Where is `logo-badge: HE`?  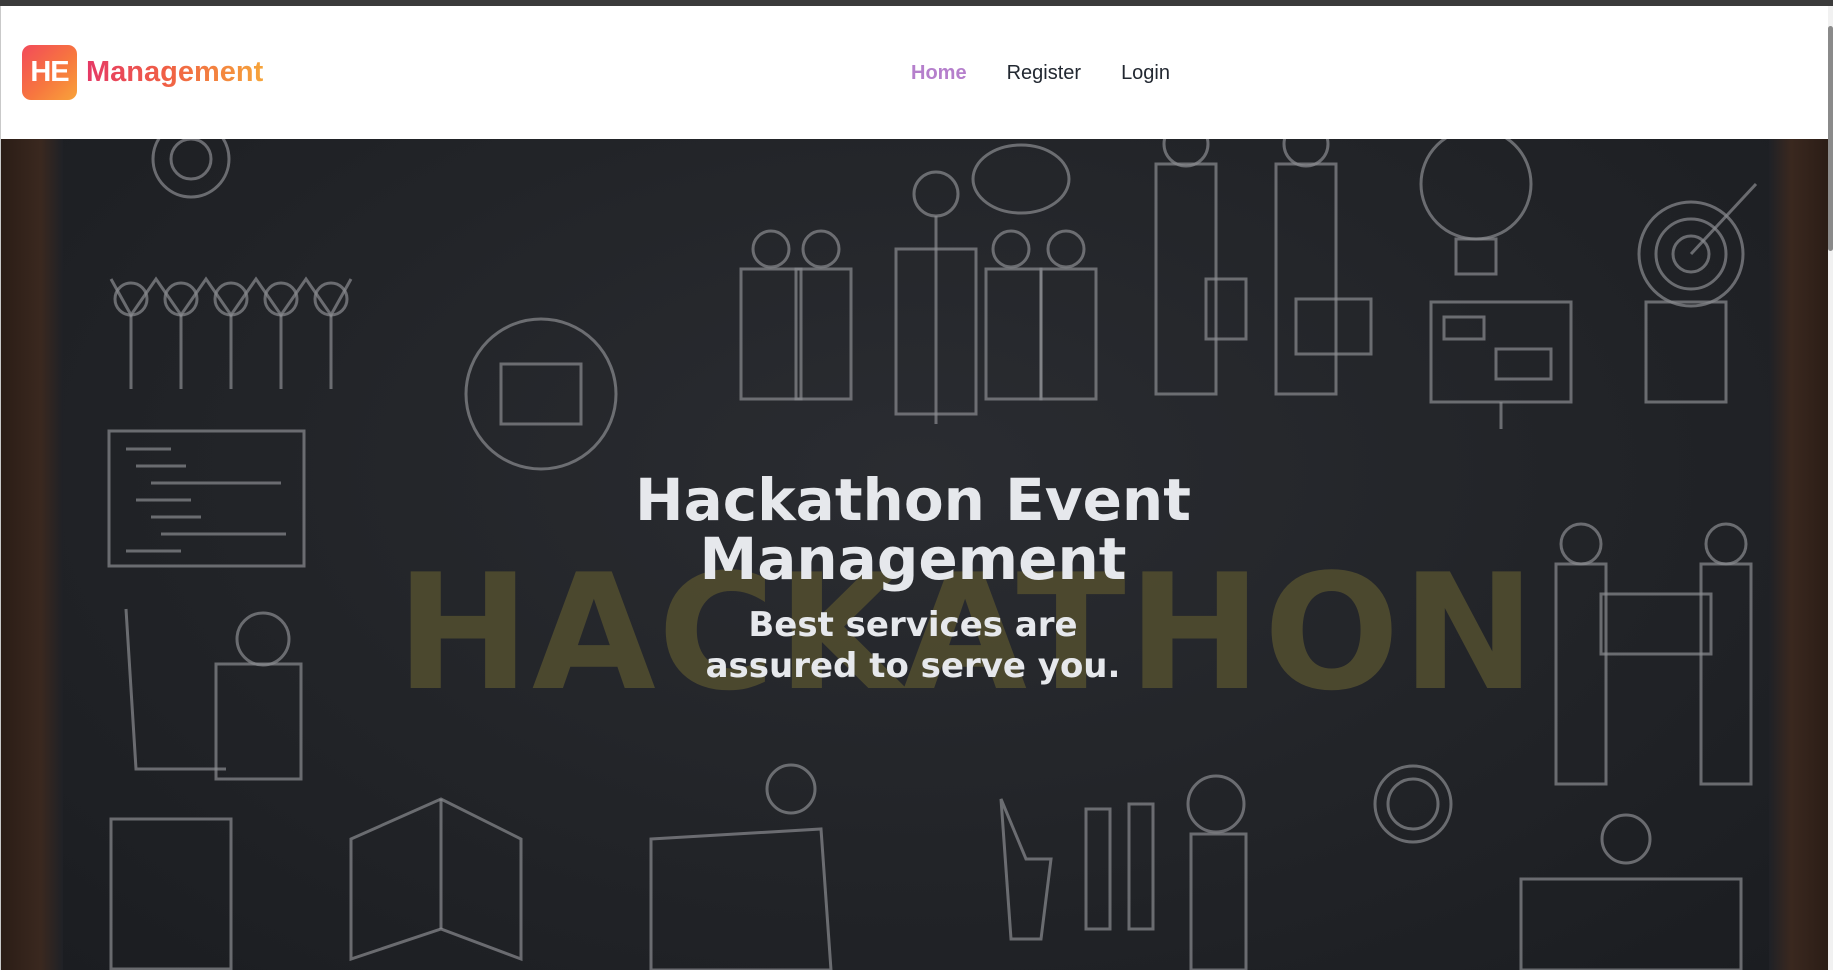
logo-badge: HE is located at coordinates (49, 72).